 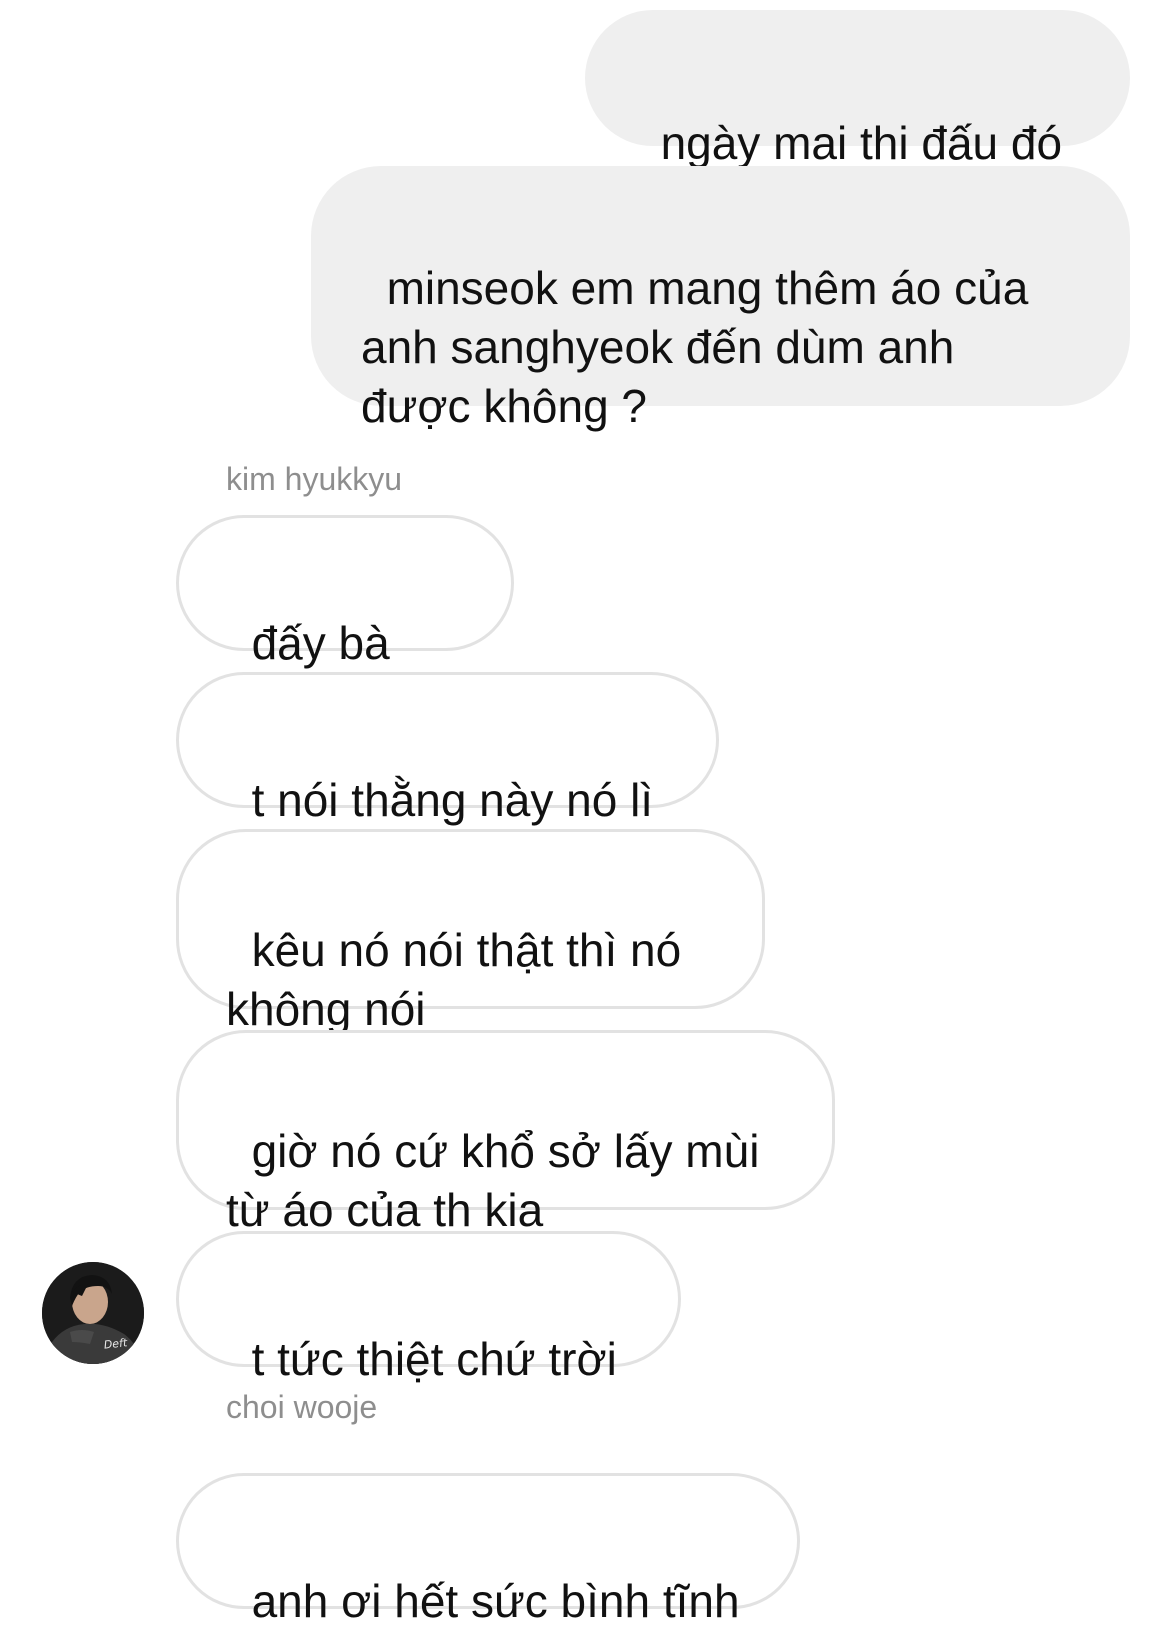 I want to click on avatar: Deft, so click(x=93, y=1313).